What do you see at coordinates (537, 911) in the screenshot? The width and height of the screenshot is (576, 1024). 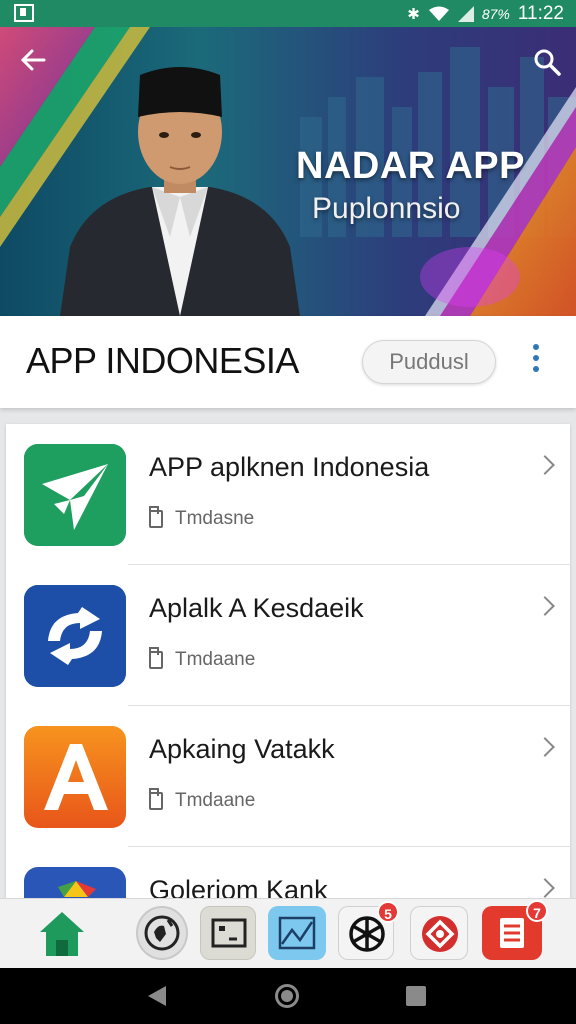 I see `notification-badge: 7` at bounding box center [537, 911].